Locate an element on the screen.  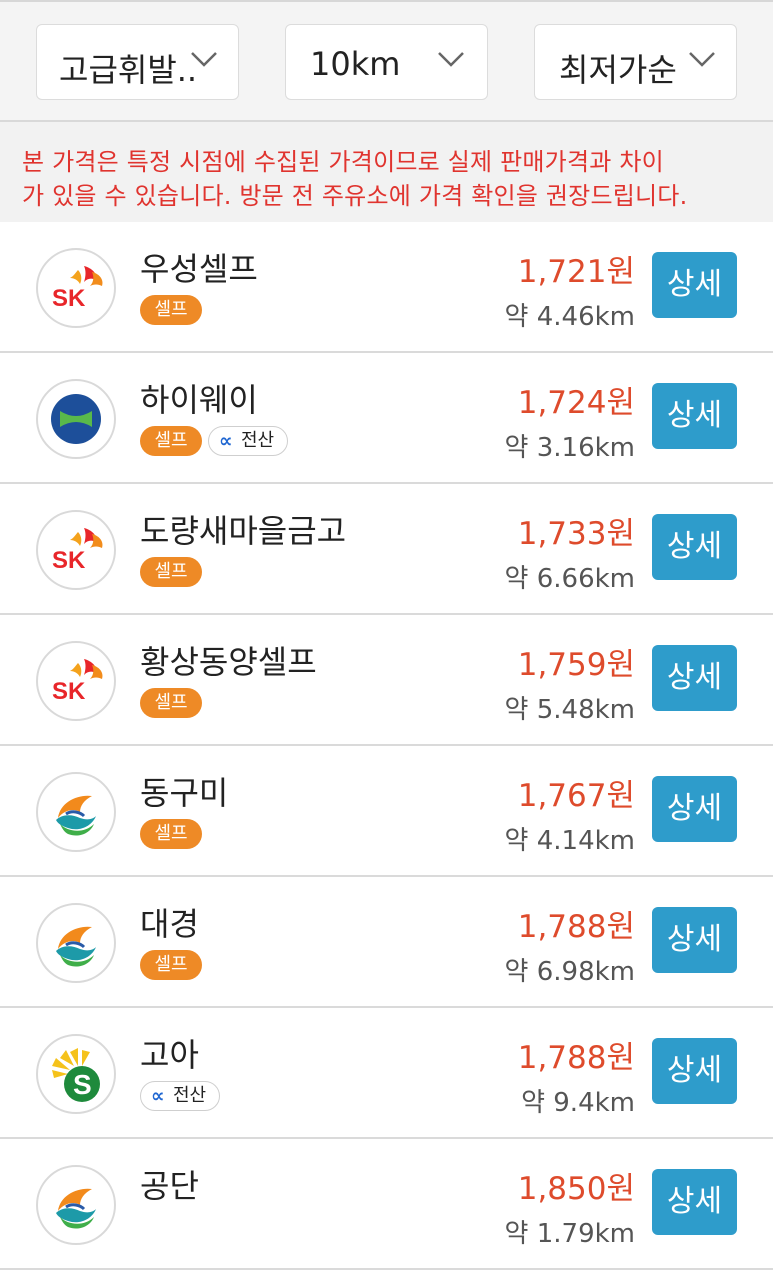
station-distance: 약 9.4km is located at coordinates (578, 1103).